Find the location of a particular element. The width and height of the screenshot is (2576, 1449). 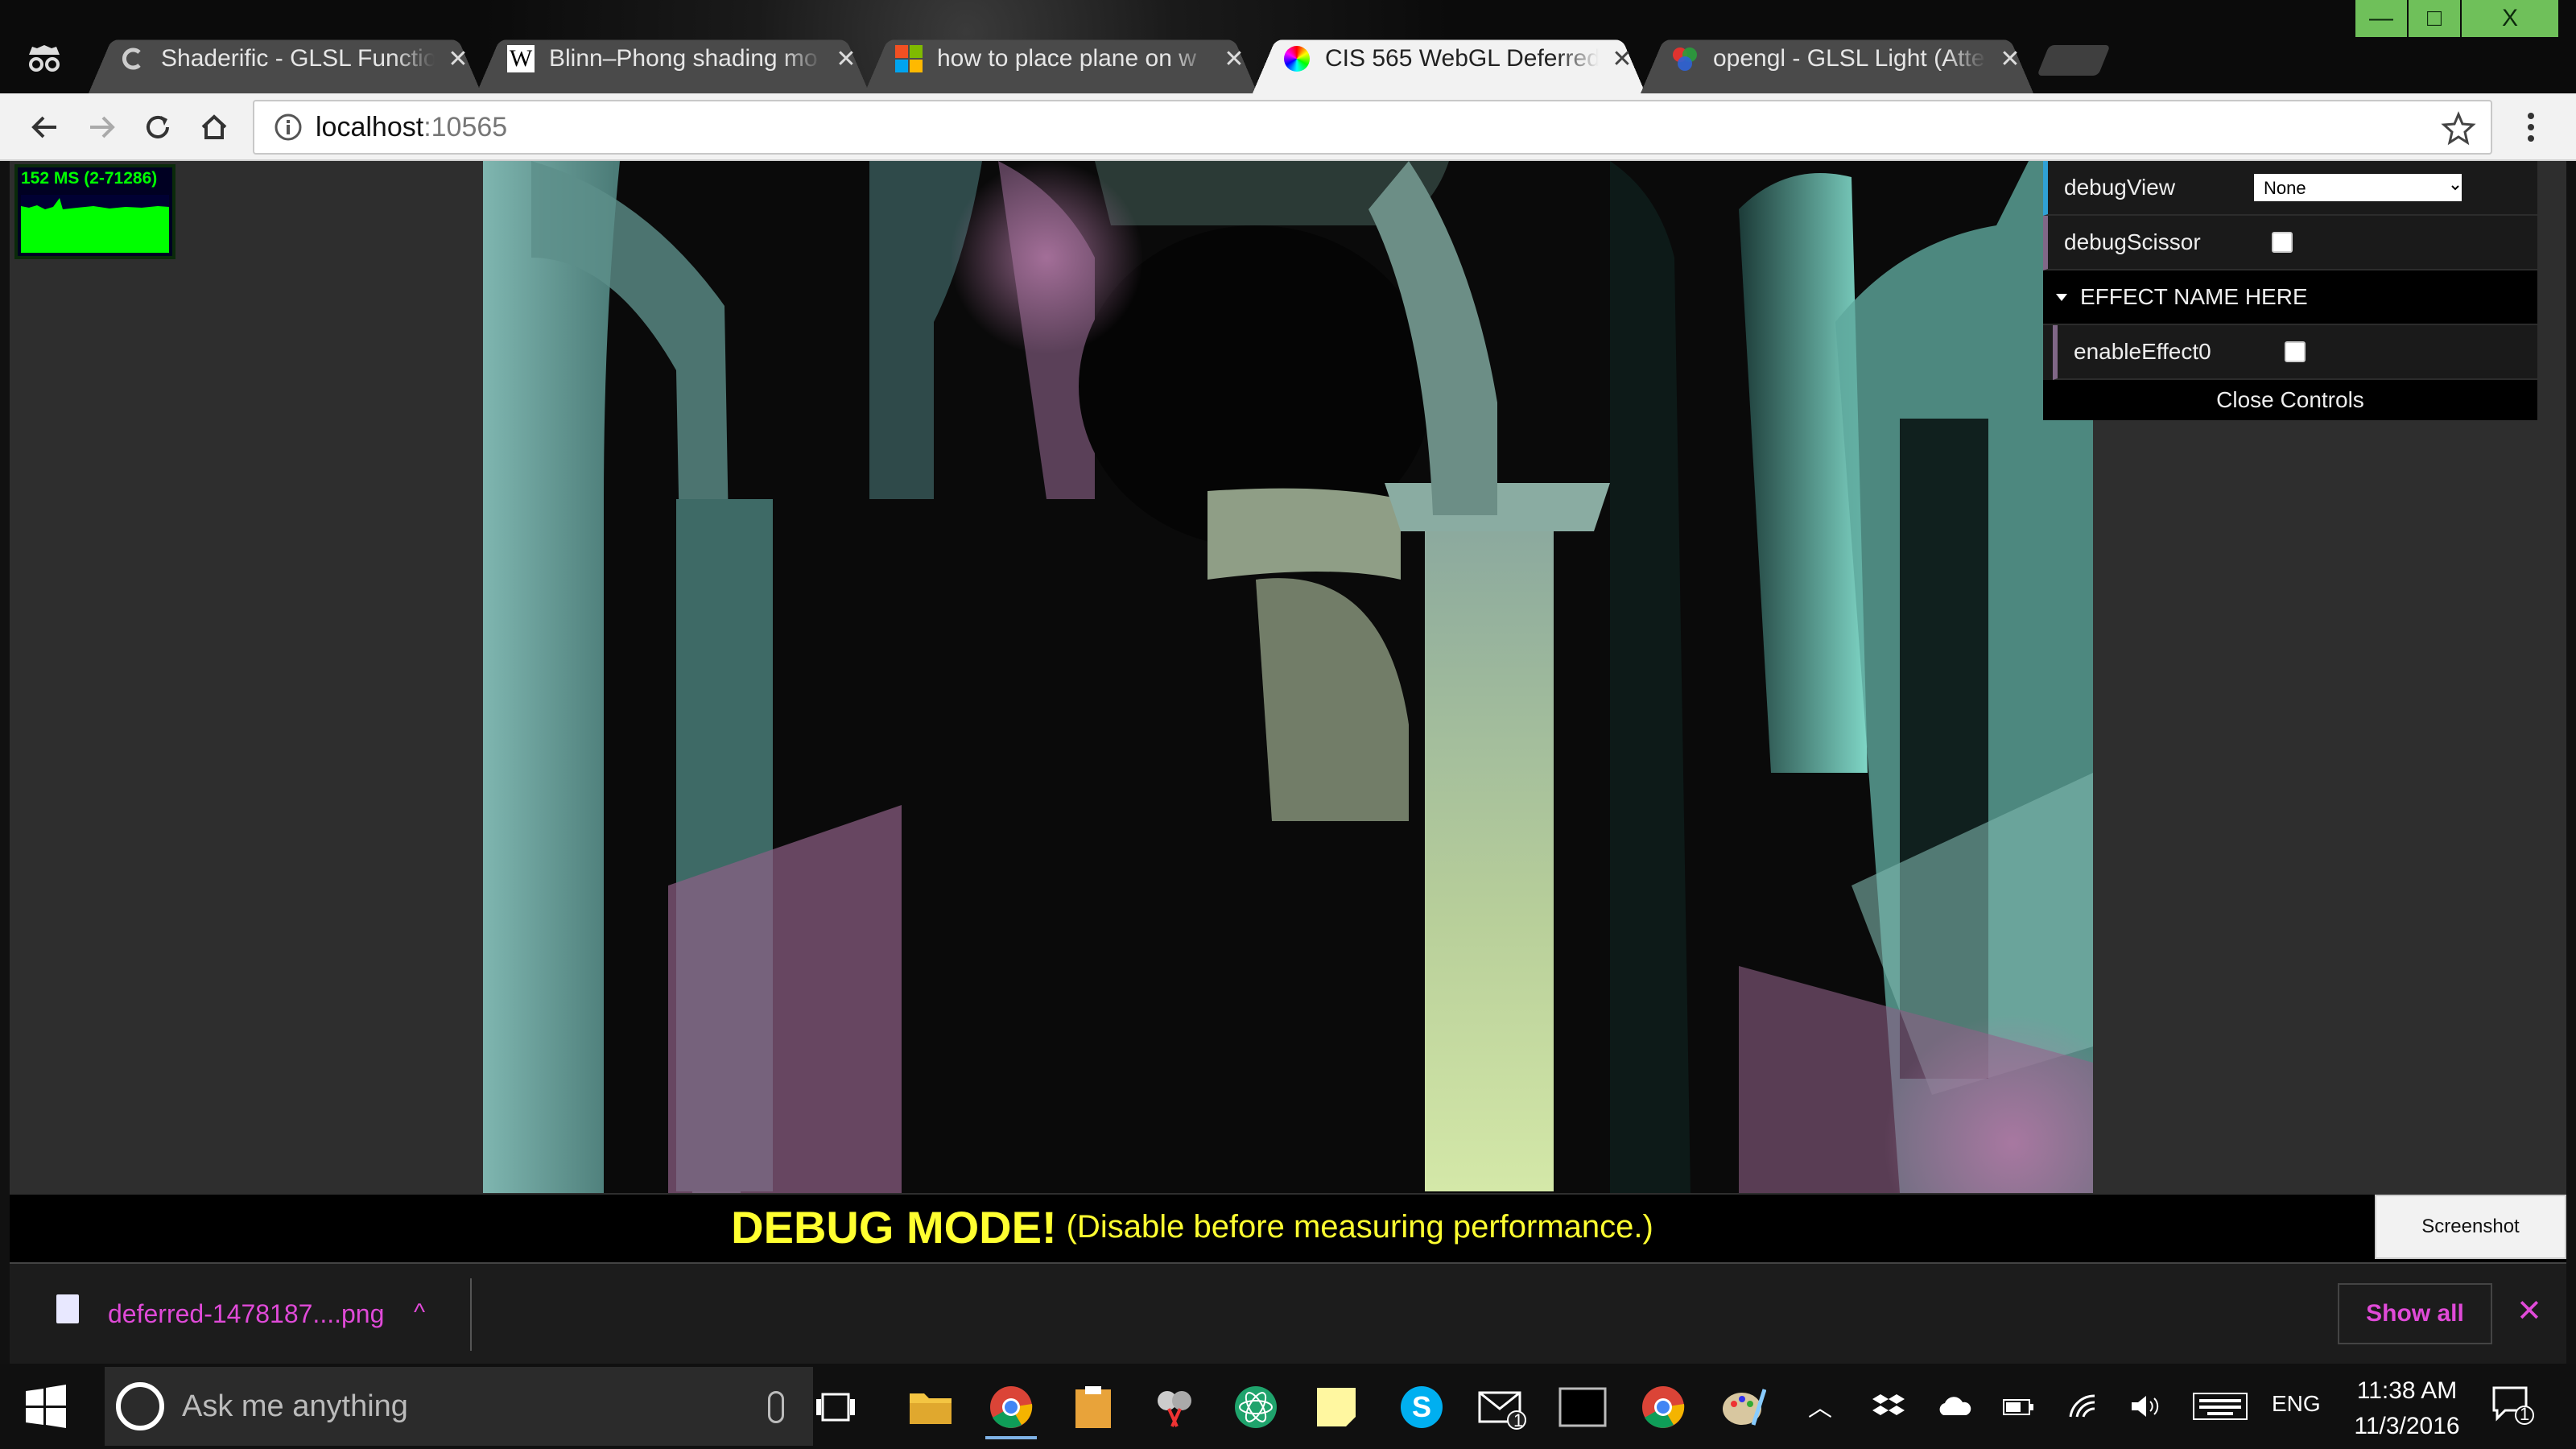

image-file-icon is located at coordinates (67, 1308).